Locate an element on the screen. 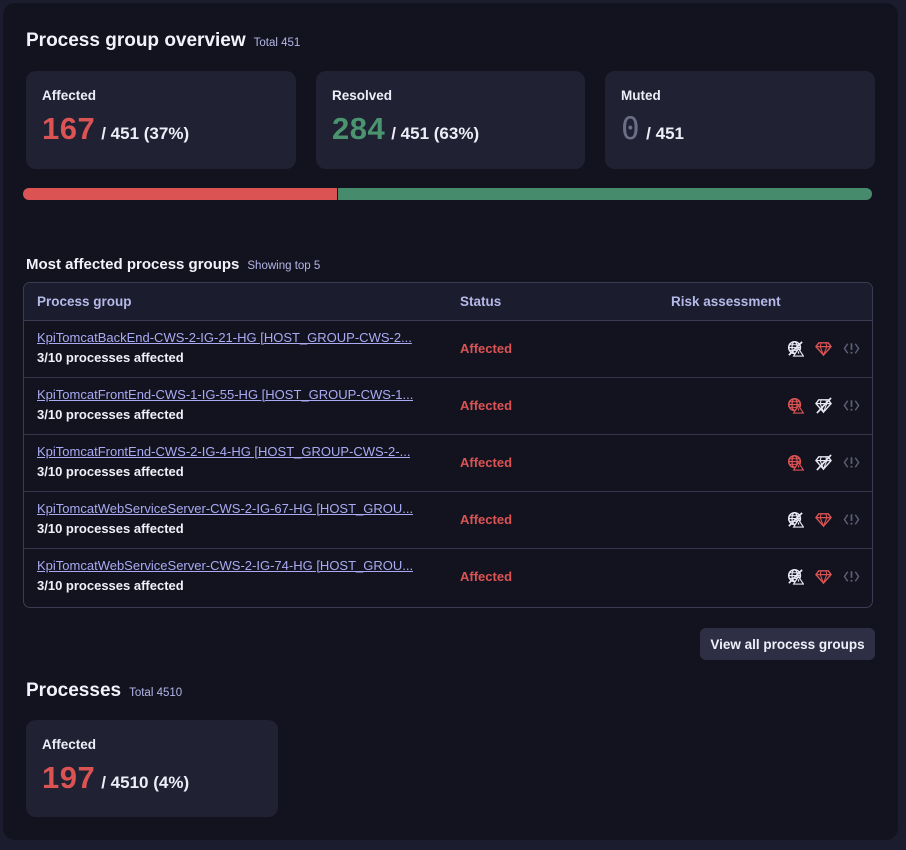  table-header: Process group Status Risk assessment is located at coordinates (448, 302).